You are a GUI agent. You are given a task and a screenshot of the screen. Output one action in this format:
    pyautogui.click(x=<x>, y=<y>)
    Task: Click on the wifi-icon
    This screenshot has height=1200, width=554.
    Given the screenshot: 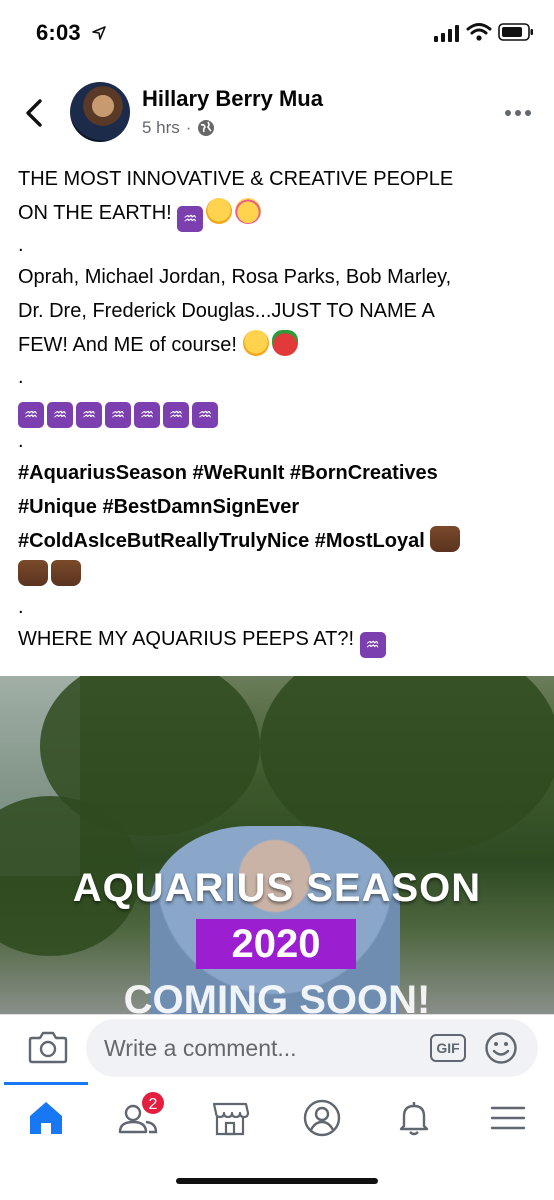 What is the action you would take?
    pyautogui.click(x=479, y=32)
    